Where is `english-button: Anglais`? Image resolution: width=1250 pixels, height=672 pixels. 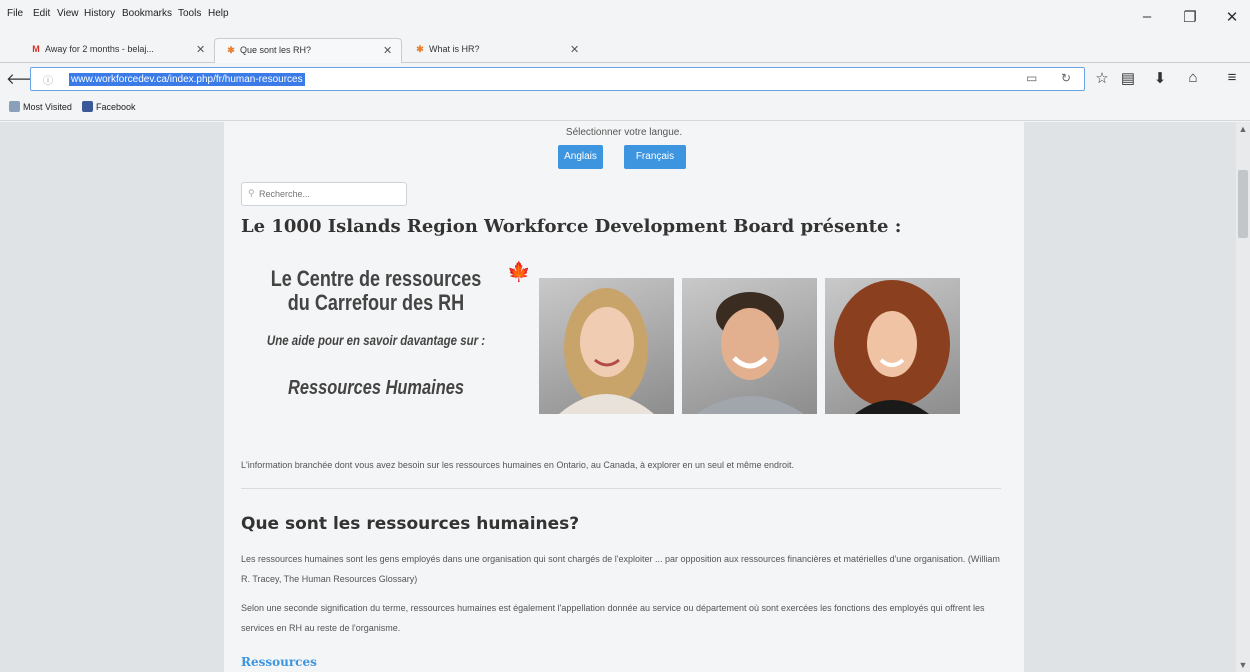
english-button: Anglais is located at coordinates (580, 157).